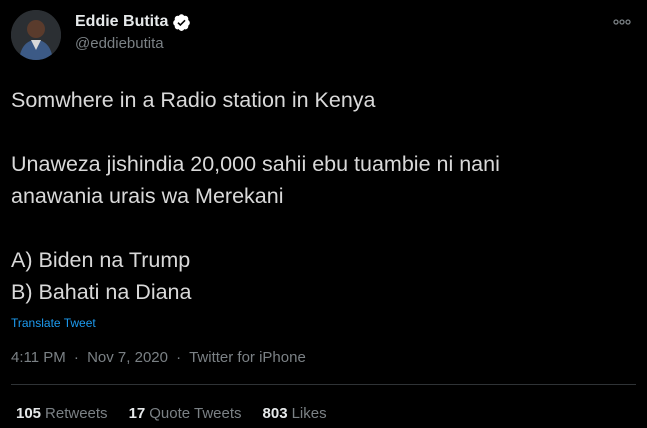 Image resolution: width=647 pixels, height=428 pixels. I want to click on divider, so click(323, 384).